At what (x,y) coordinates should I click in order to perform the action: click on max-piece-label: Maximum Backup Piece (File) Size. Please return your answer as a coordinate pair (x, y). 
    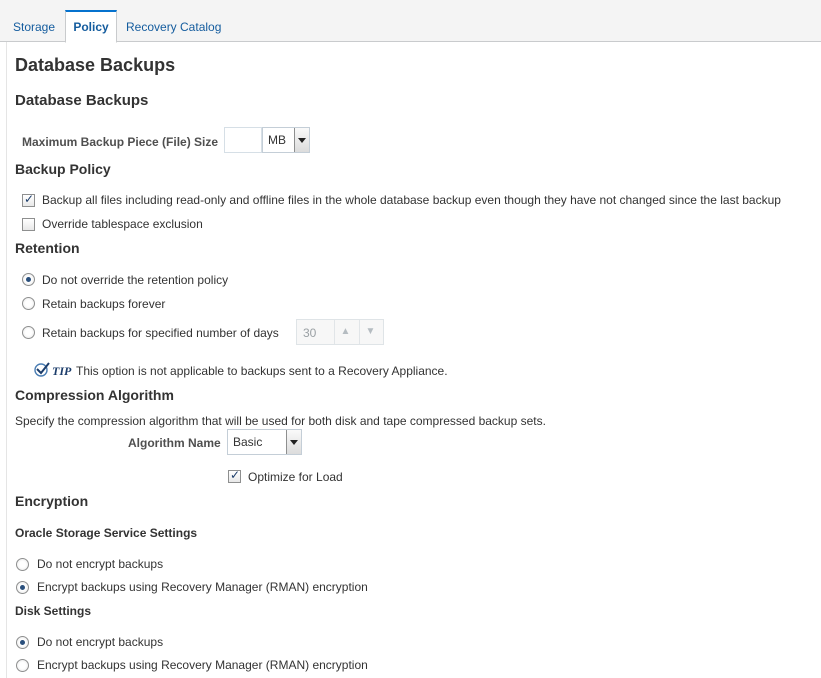
    Looking at the image, I should click on (120, 142).